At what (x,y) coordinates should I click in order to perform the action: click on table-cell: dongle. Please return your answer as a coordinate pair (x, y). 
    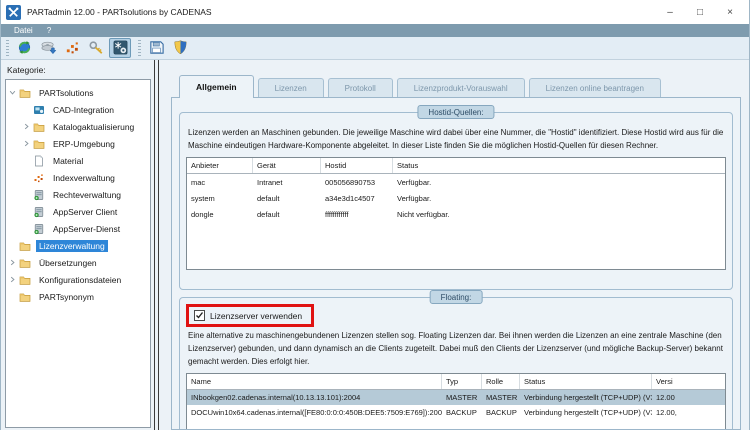
    Looking at the image, I should click on (202, 214).